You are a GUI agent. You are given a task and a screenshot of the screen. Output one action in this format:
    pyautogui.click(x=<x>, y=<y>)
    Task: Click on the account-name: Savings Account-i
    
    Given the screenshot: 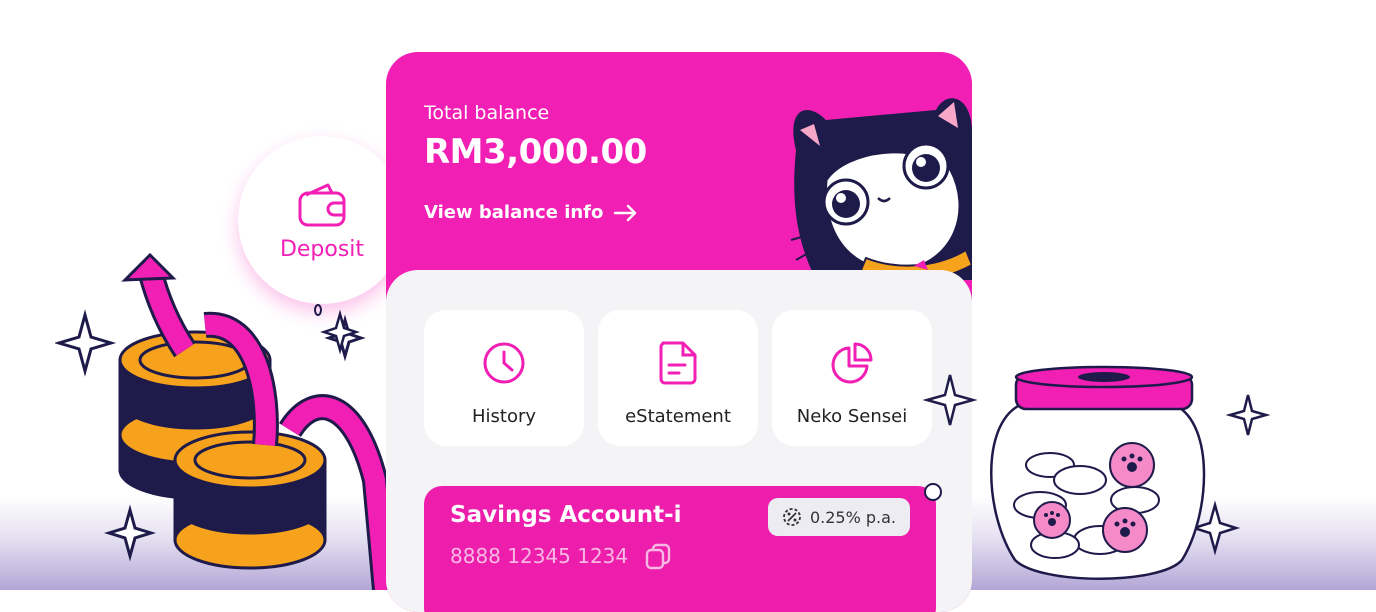 What is the action you would take?
    pyautogui.click(x=566, y=515)
    